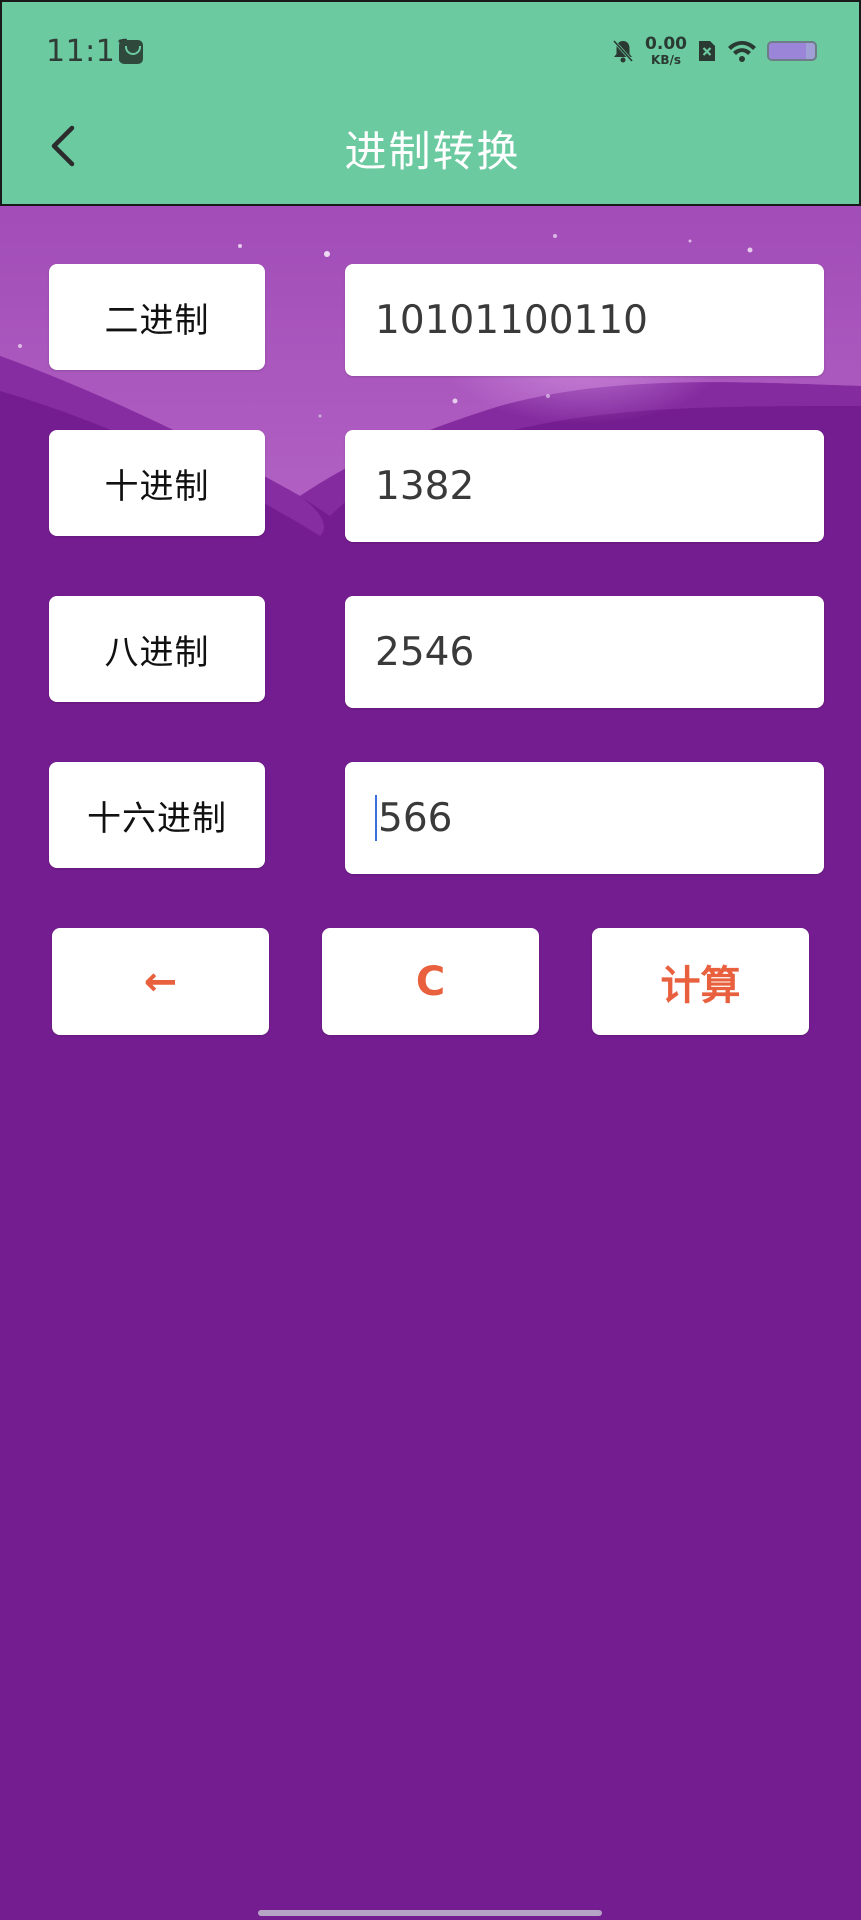  Describe the element at coordinates (425, 652) in the screenshot. I see `octal-value: 2546` at that location.